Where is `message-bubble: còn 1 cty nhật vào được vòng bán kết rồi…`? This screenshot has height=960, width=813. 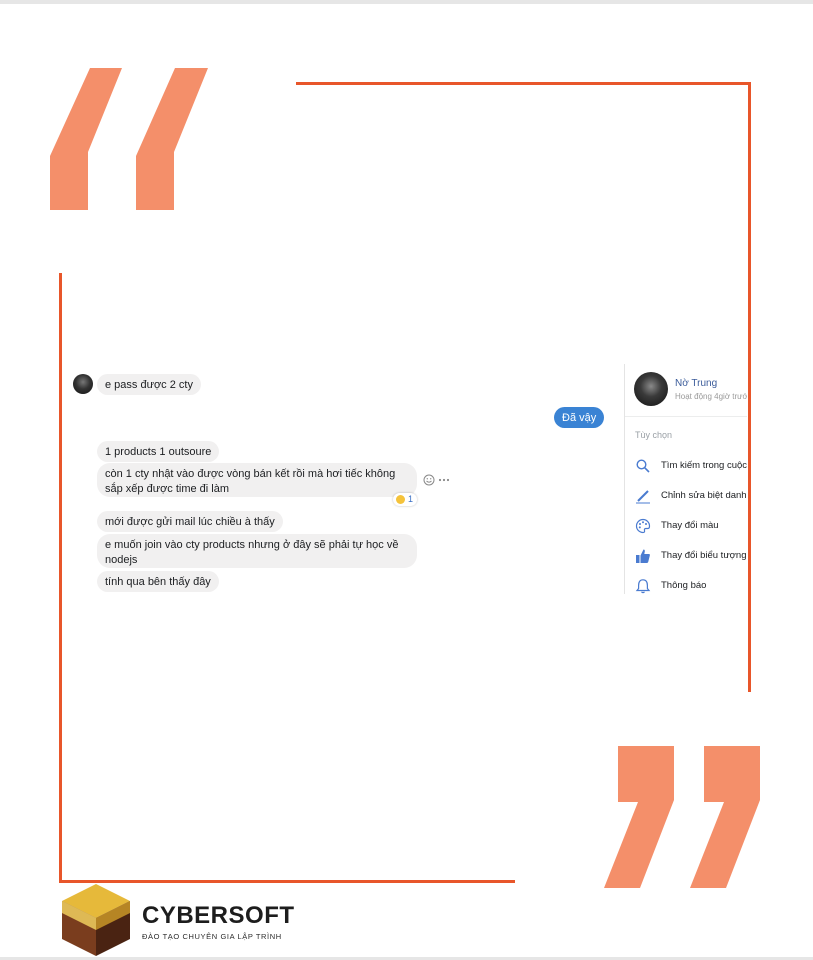 message-bubble: còn 1 cty nhật vào được vòng bán kết rồi… is located at coordinates (257, 480).